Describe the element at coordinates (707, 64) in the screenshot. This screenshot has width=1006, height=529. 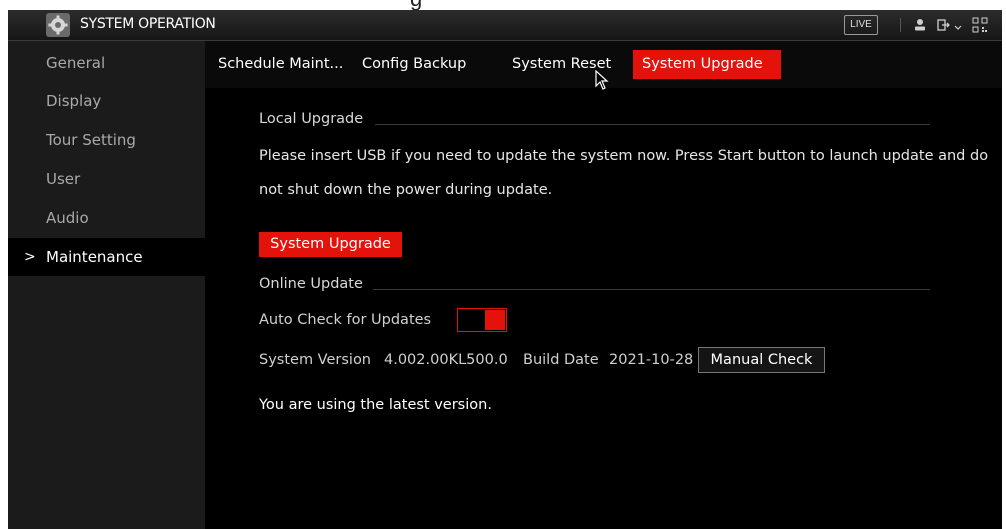
I see `tab-system-upgrade: System Upgrade` at that location.